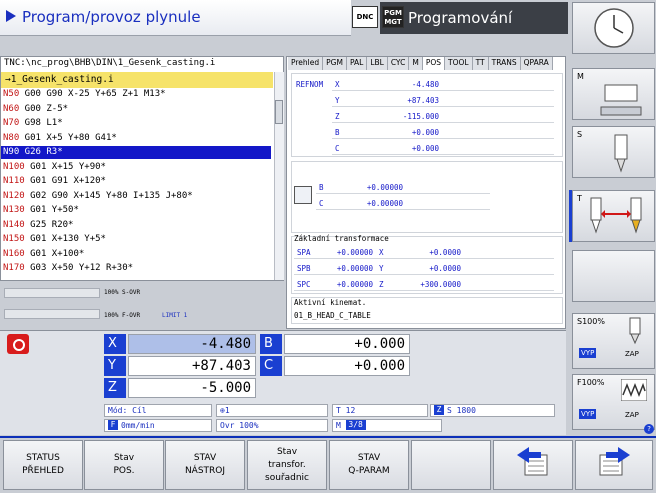 The image size is (656, 493). I want to click on page-back-softkey, so click(533, 465).